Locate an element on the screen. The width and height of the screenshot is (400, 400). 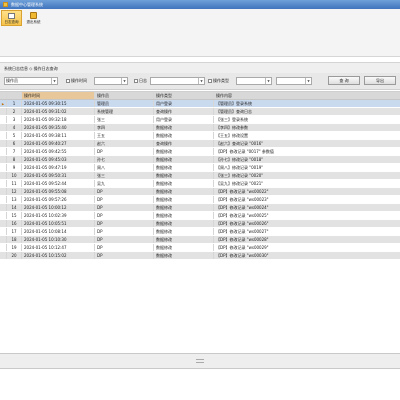
type-checkbox: 操作类型 is located at coordinates (218, 81).